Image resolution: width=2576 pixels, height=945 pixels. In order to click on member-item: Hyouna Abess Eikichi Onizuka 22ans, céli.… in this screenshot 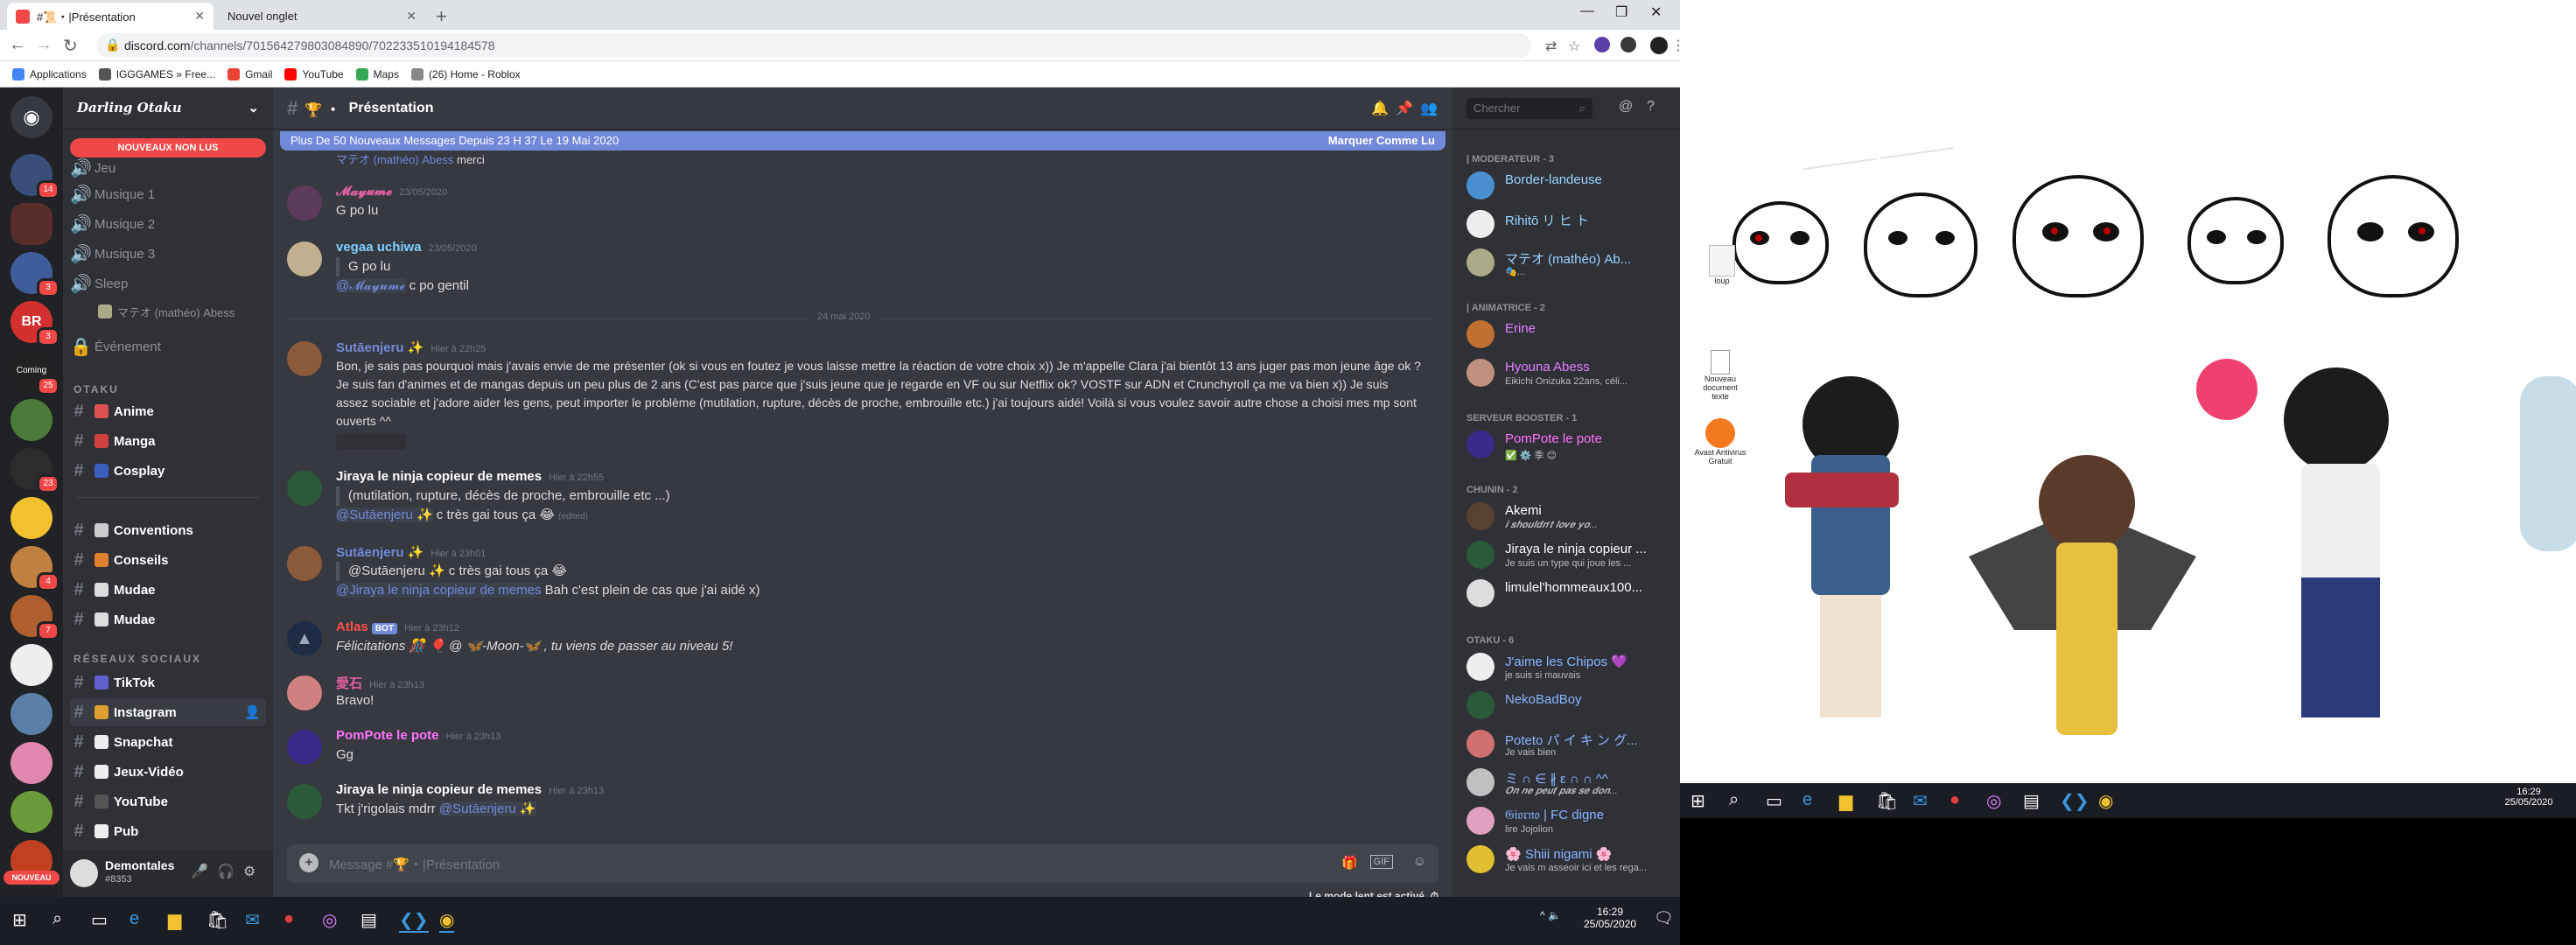, I will do `click(1566, 373)`.